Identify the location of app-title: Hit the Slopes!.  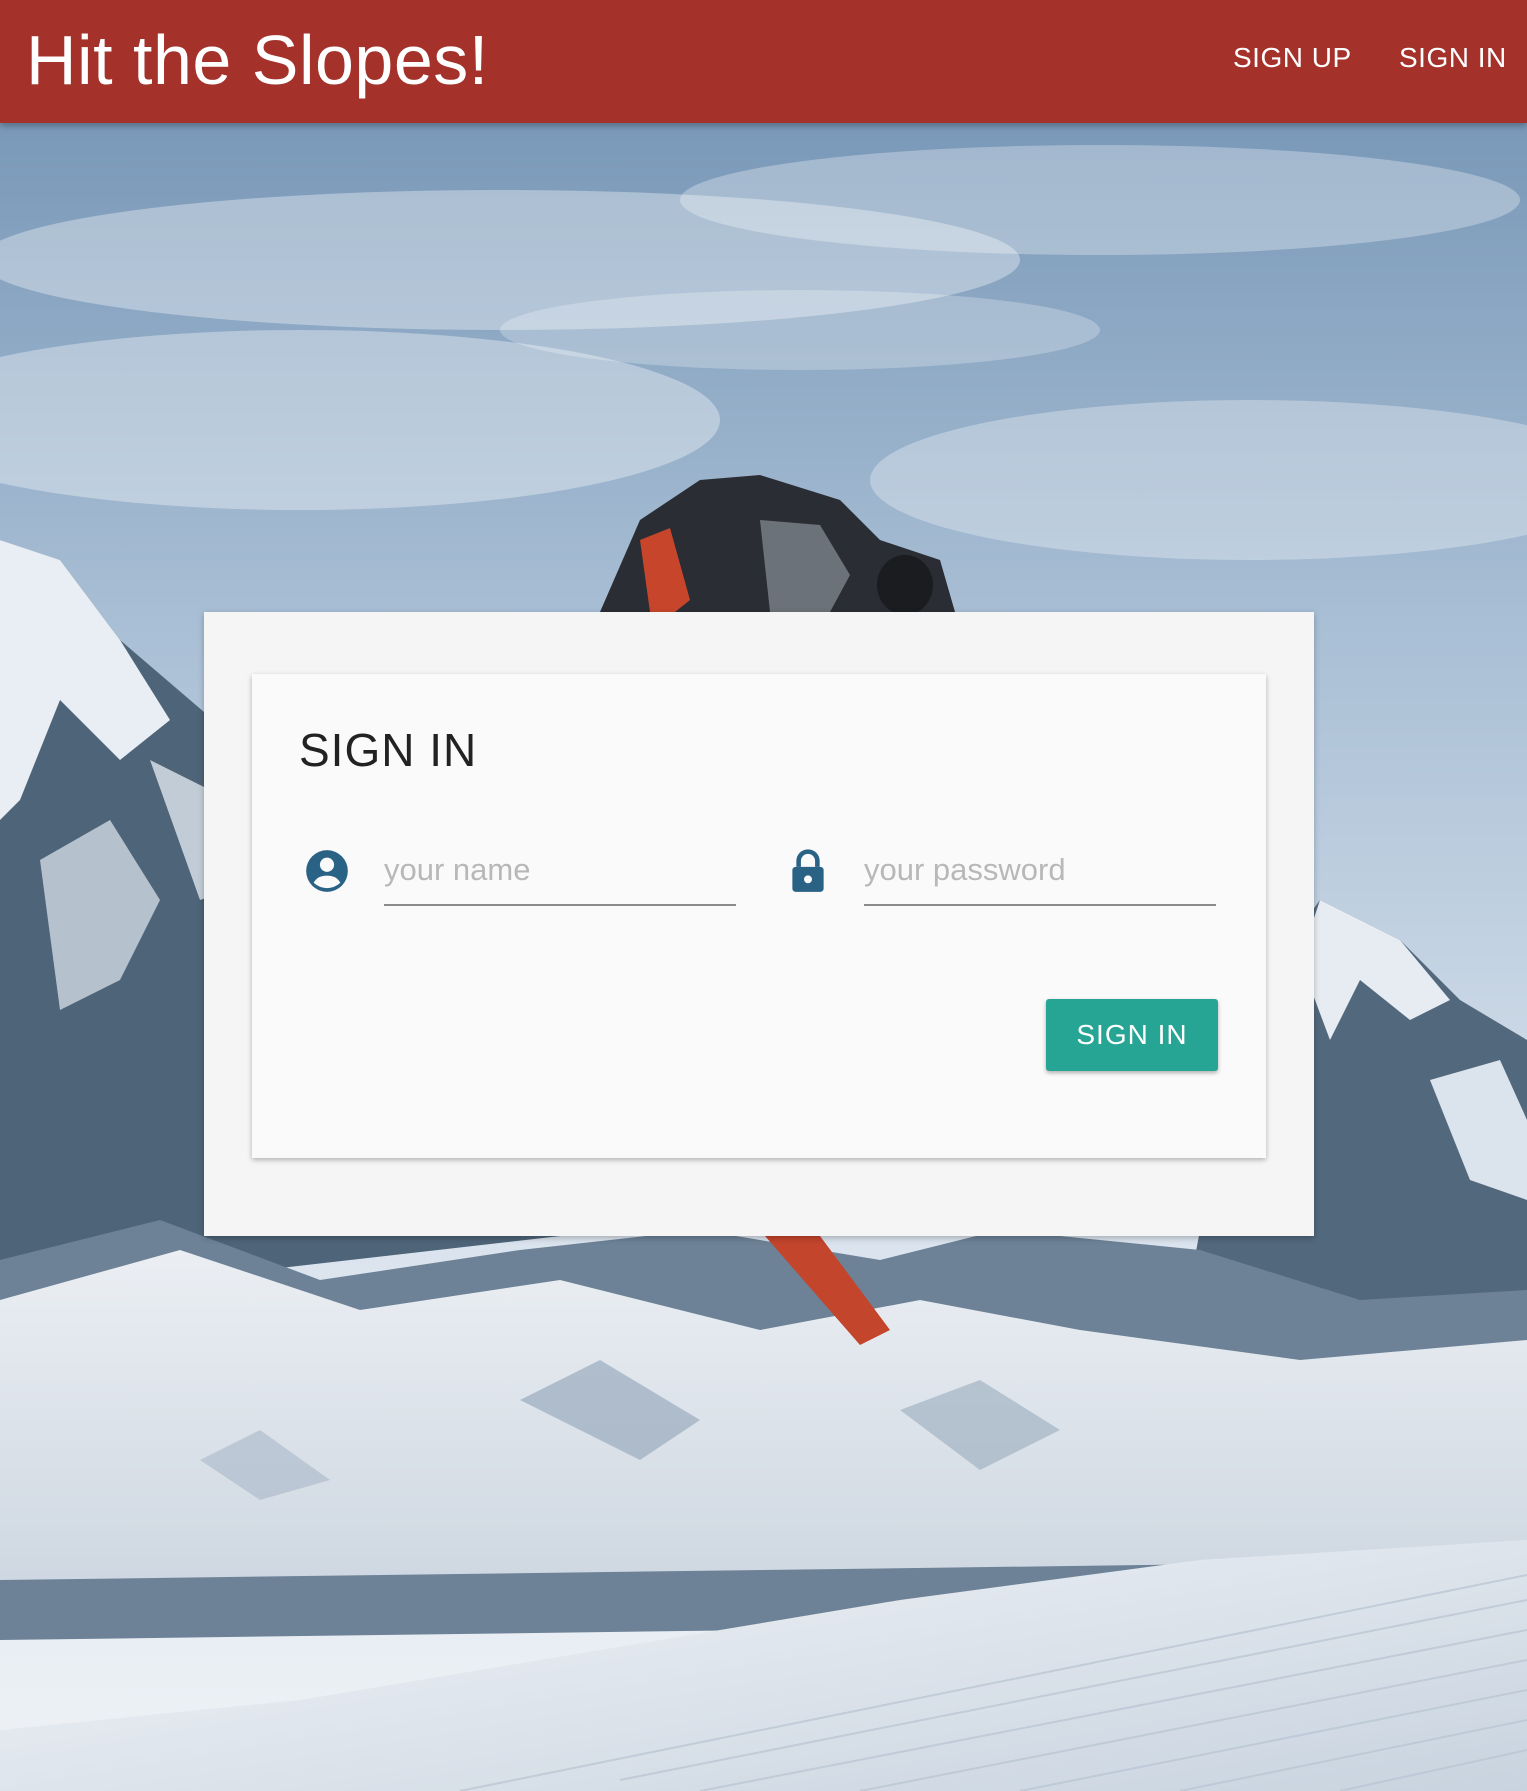
(257, 60).